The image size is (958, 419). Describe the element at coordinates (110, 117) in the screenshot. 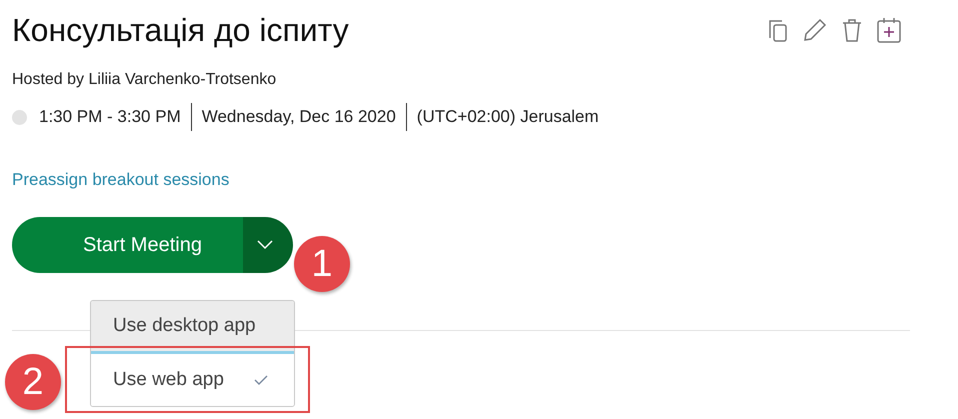

I see `time-range: 1:30 PM - 3:30 PM` at that location.